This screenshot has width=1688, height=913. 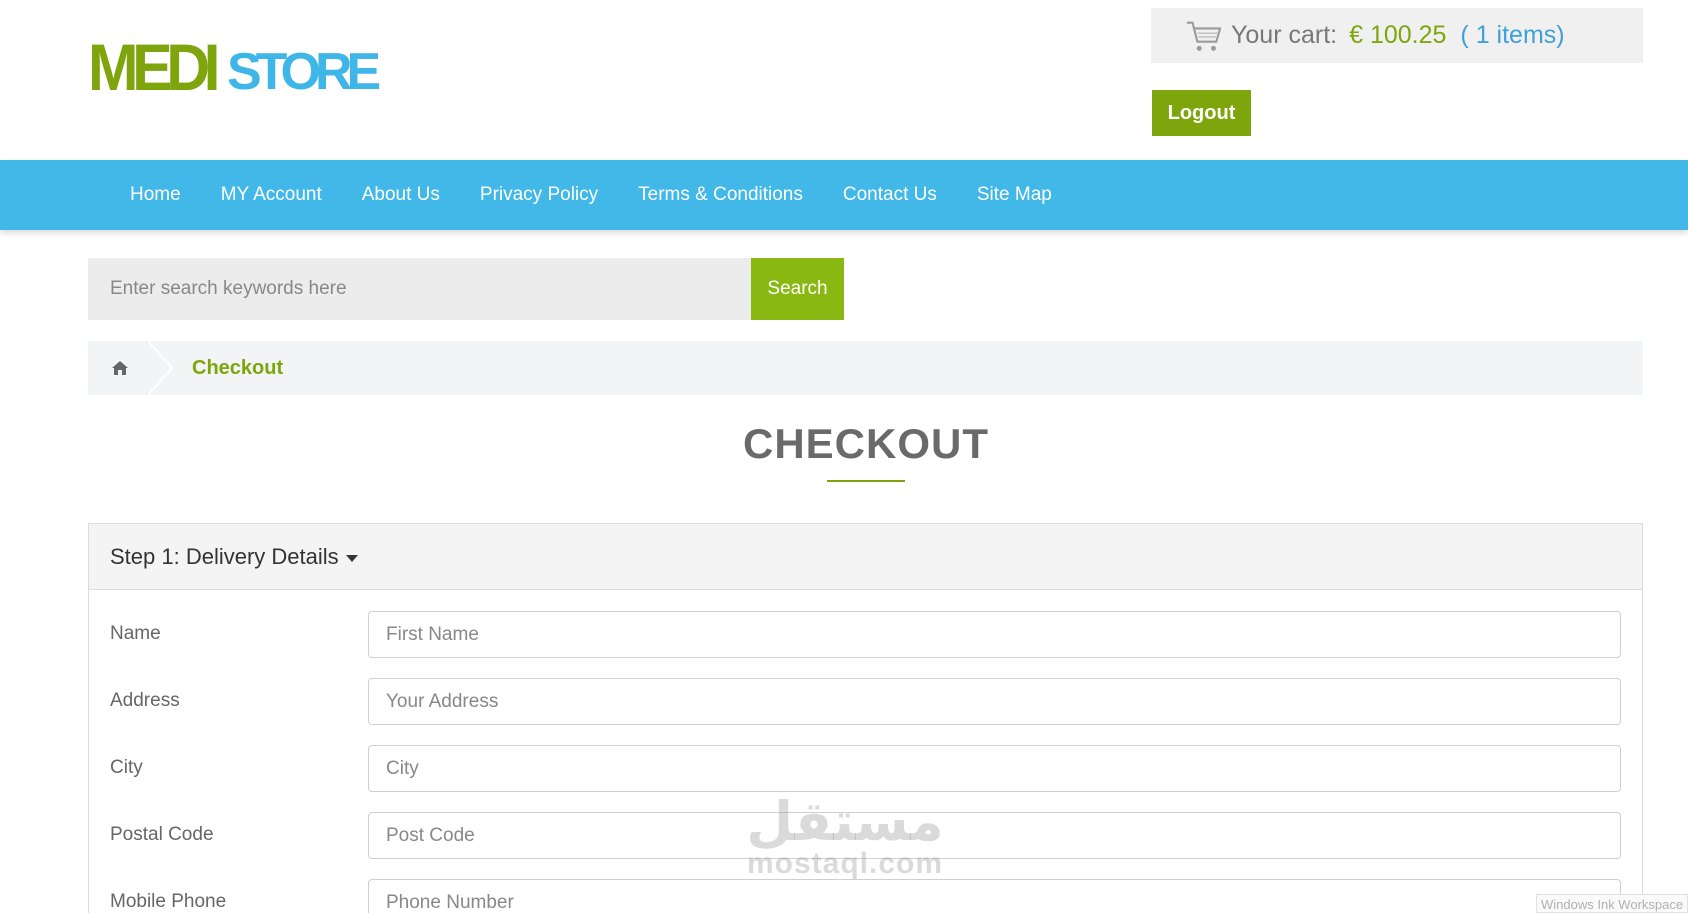 What do you see at coordinates (271, 195) in the screenshot?
I see `nav-item-my-account: MY Account` at bounding box center [271, 195].